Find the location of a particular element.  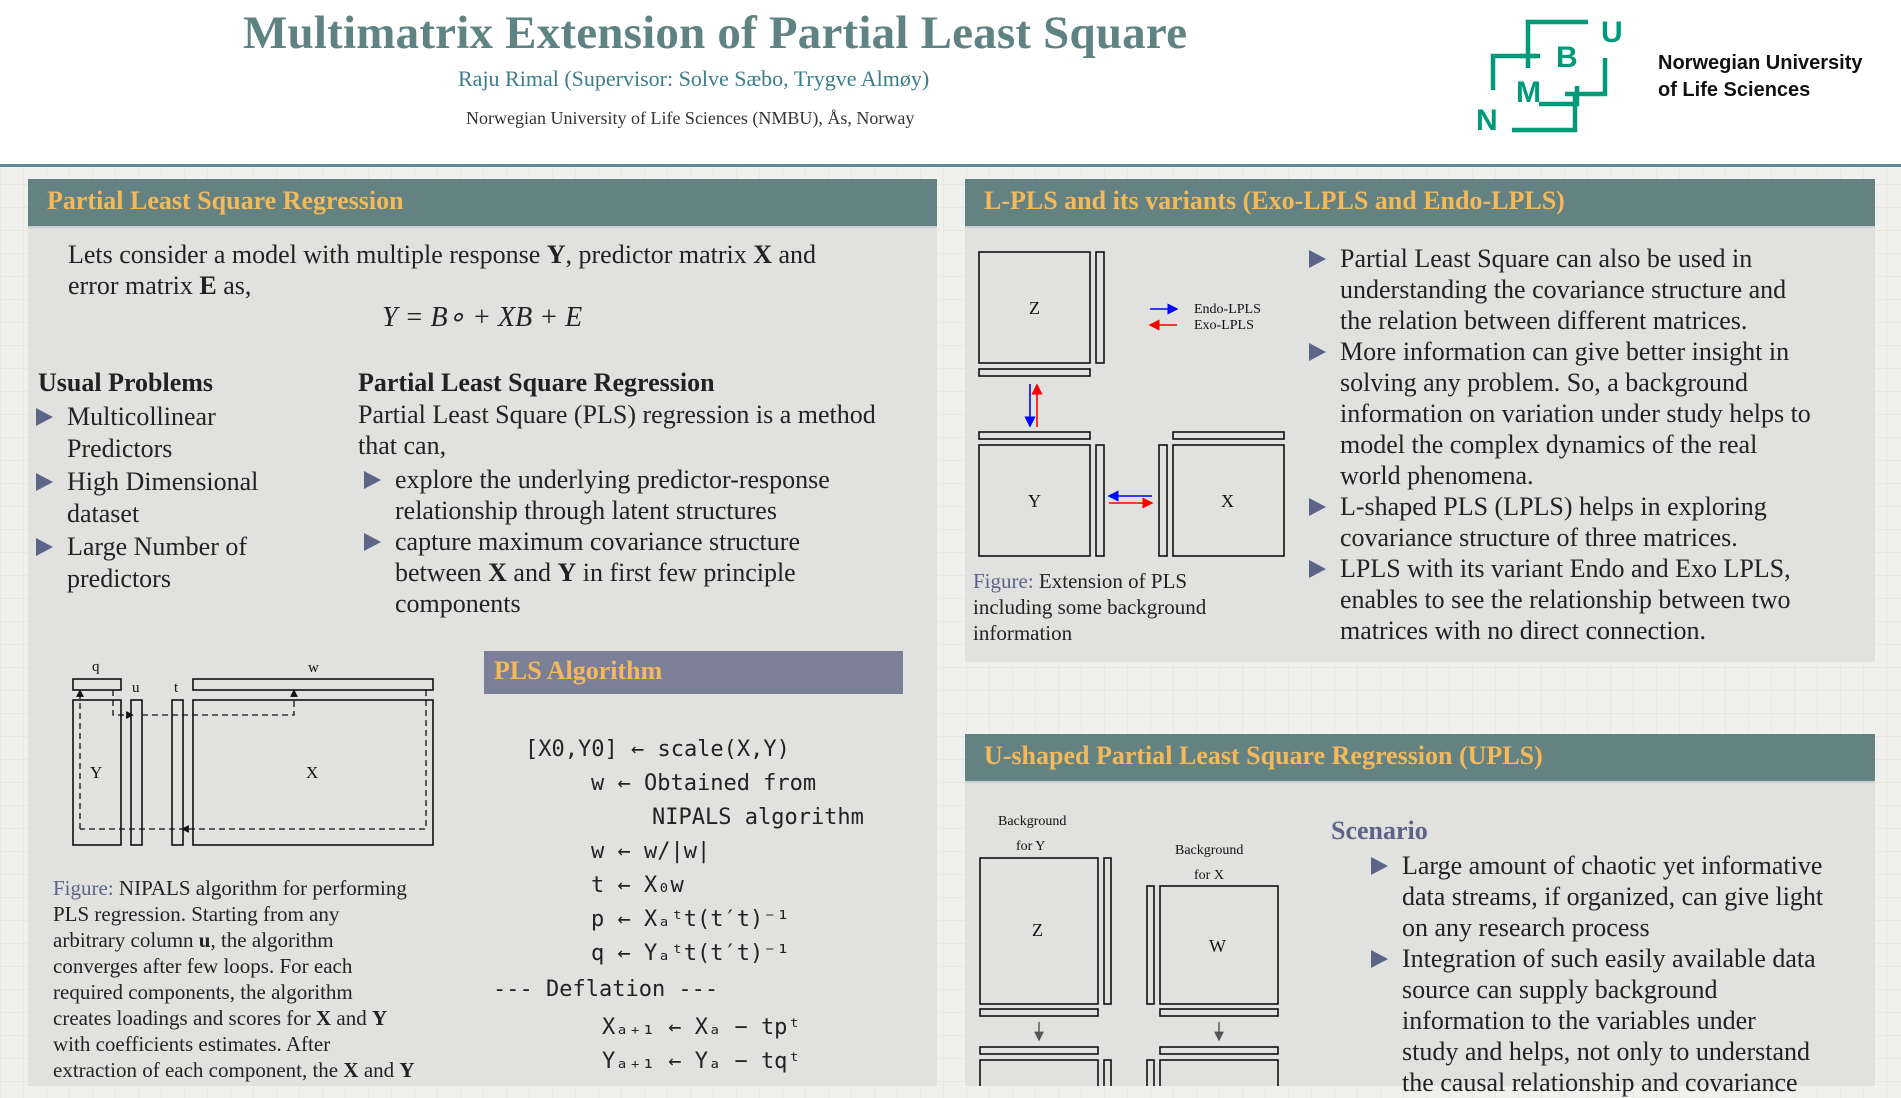

logo-letter-u: U is located at coordinates (1612, 32).